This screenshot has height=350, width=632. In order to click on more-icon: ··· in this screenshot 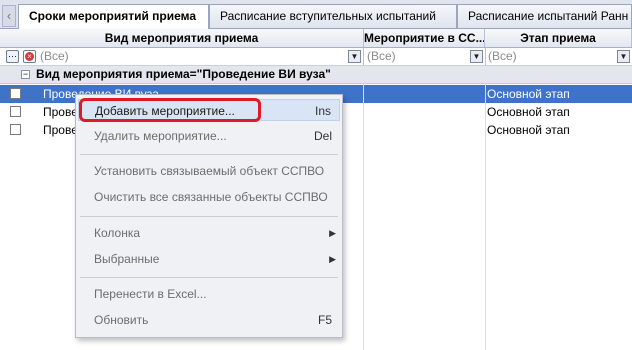, I will do `click(12, 56)`.